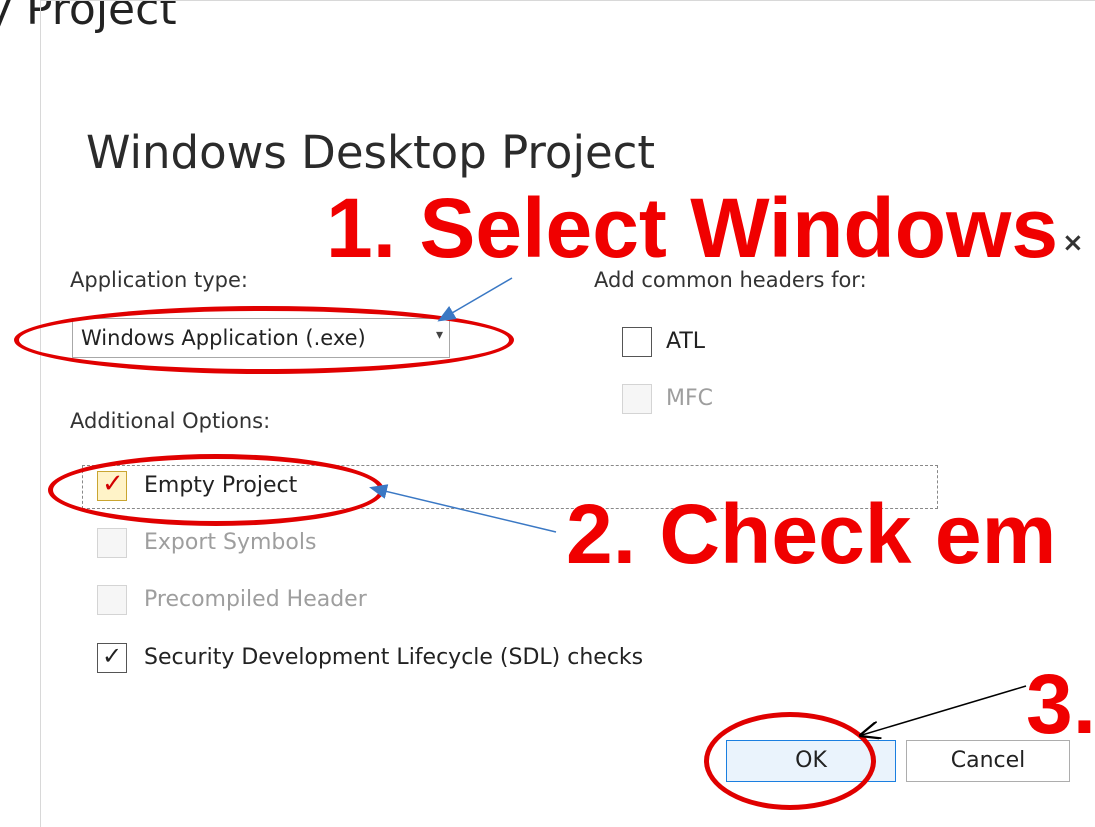 This screenshot has width=1095, height=827. What do you see at coordinates (1073, 243) in the screenshot?
I see `close-icon: ×` at bounding box center [1073, 243].